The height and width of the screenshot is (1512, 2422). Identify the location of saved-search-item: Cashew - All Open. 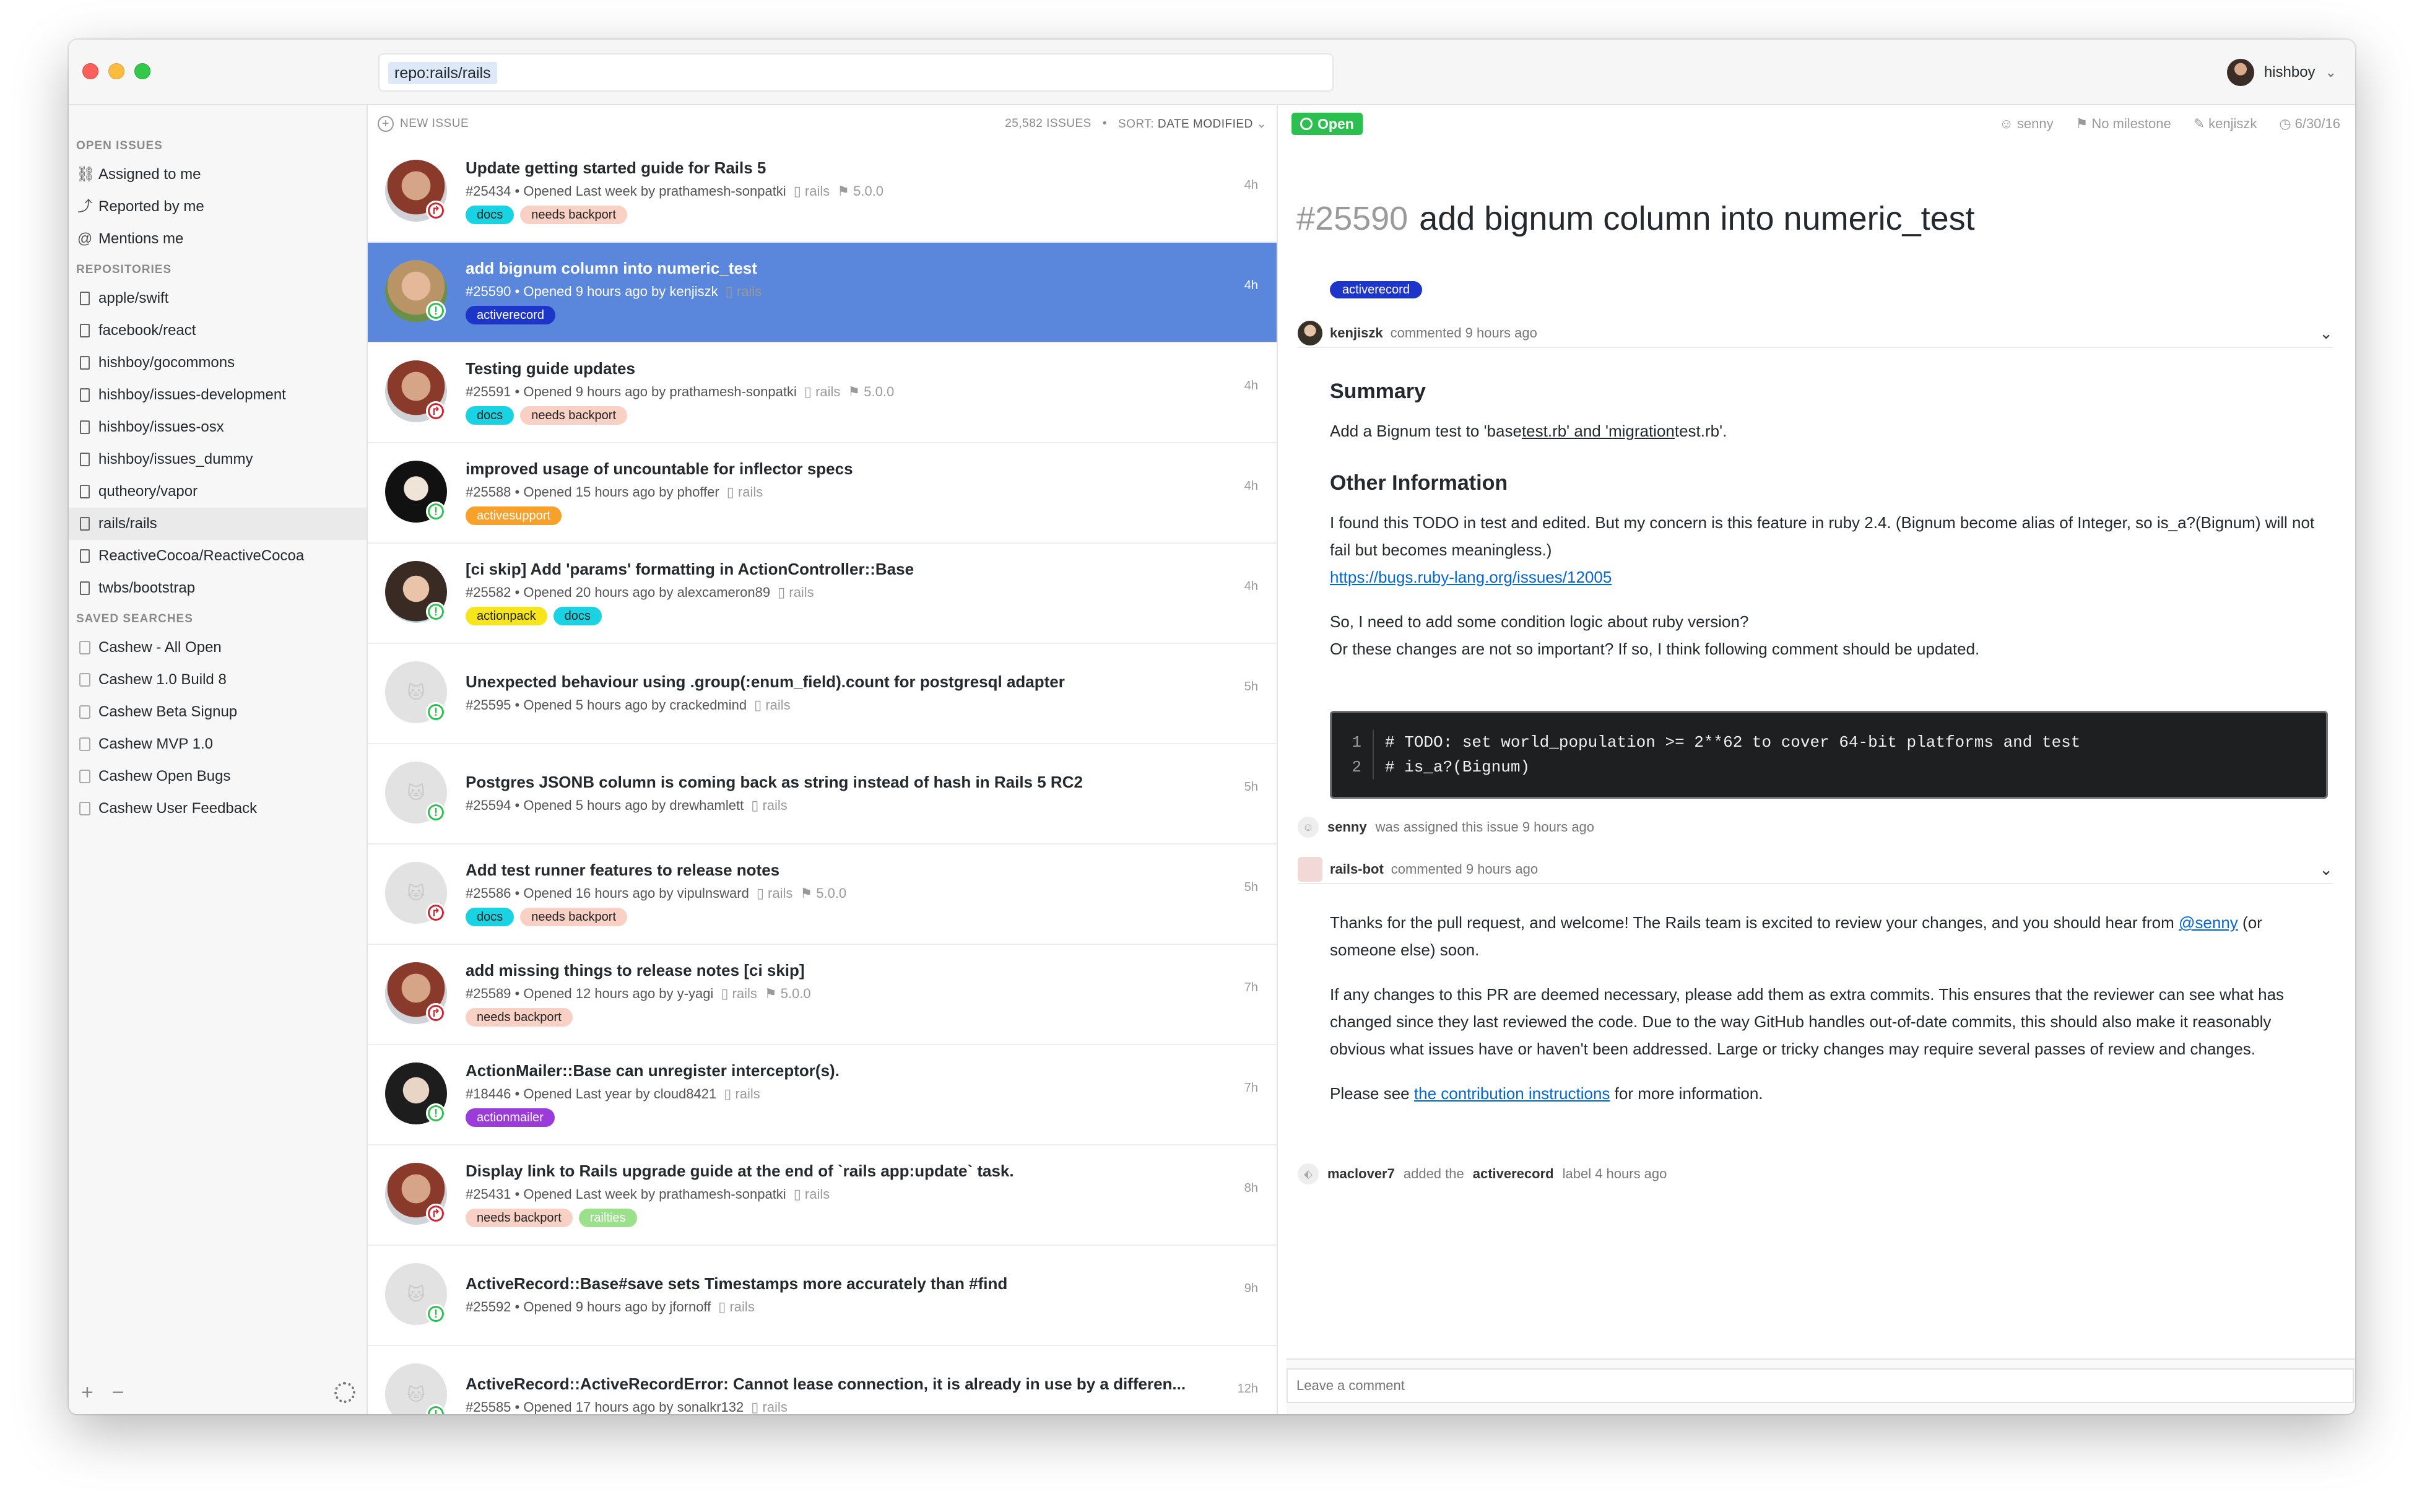
(218, 648).